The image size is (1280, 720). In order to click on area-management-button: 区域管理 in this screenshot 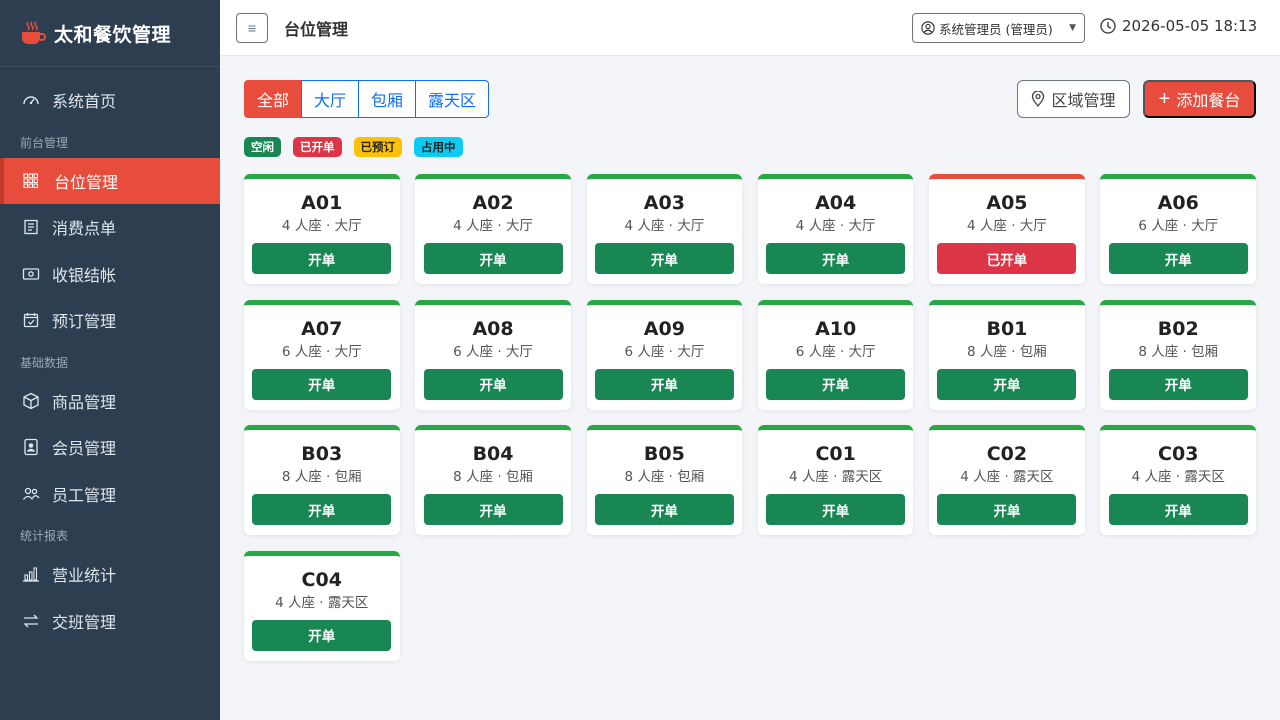, I will do `click(1073, 99)`.